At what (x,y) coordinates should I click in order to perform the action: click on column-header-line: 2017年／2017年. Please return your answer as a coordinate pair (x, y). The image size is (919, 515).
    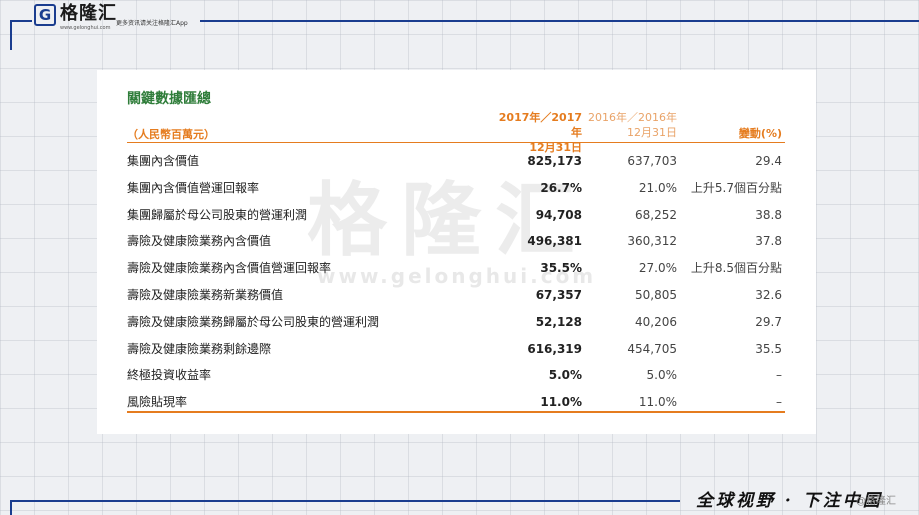
    Looking at the image, I should click on (540, 125).